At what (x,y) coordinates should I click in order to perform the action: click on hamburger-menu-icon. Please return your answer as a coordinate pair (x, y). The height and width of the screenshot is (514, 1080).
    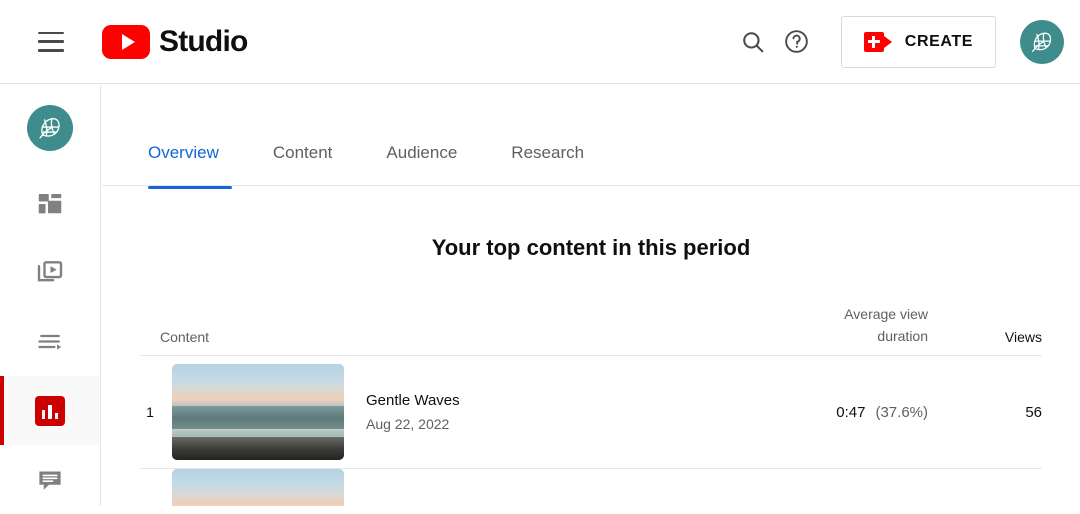
    Looking at the image, I should click on (51, 41).